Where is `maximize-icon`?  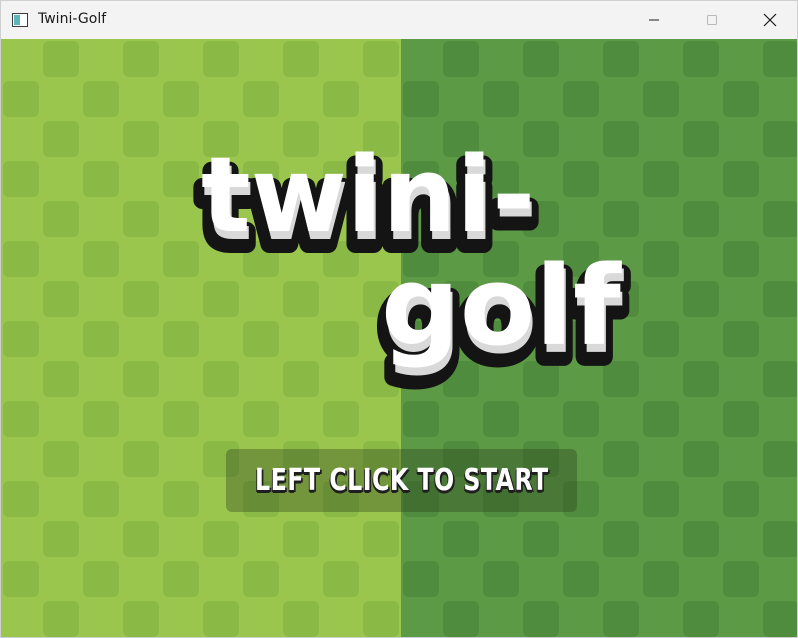 maximize-icon is located at coordinates (712, 20).